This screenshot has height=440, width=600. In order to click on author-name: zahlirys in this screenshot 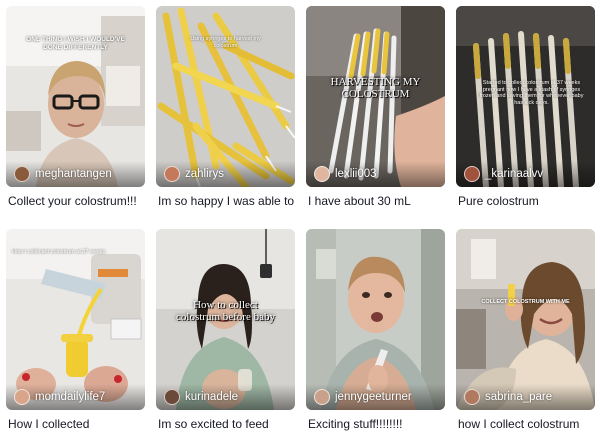, I will do `click(204, 174)`.